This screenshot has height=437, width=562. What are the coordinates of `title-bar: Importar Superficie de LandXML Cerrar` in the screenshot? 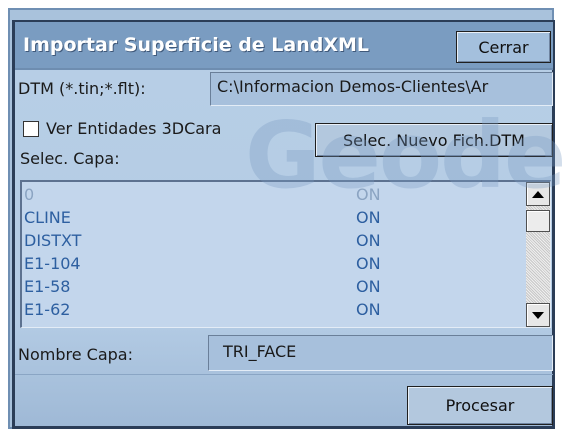 It's located at (284, 46).